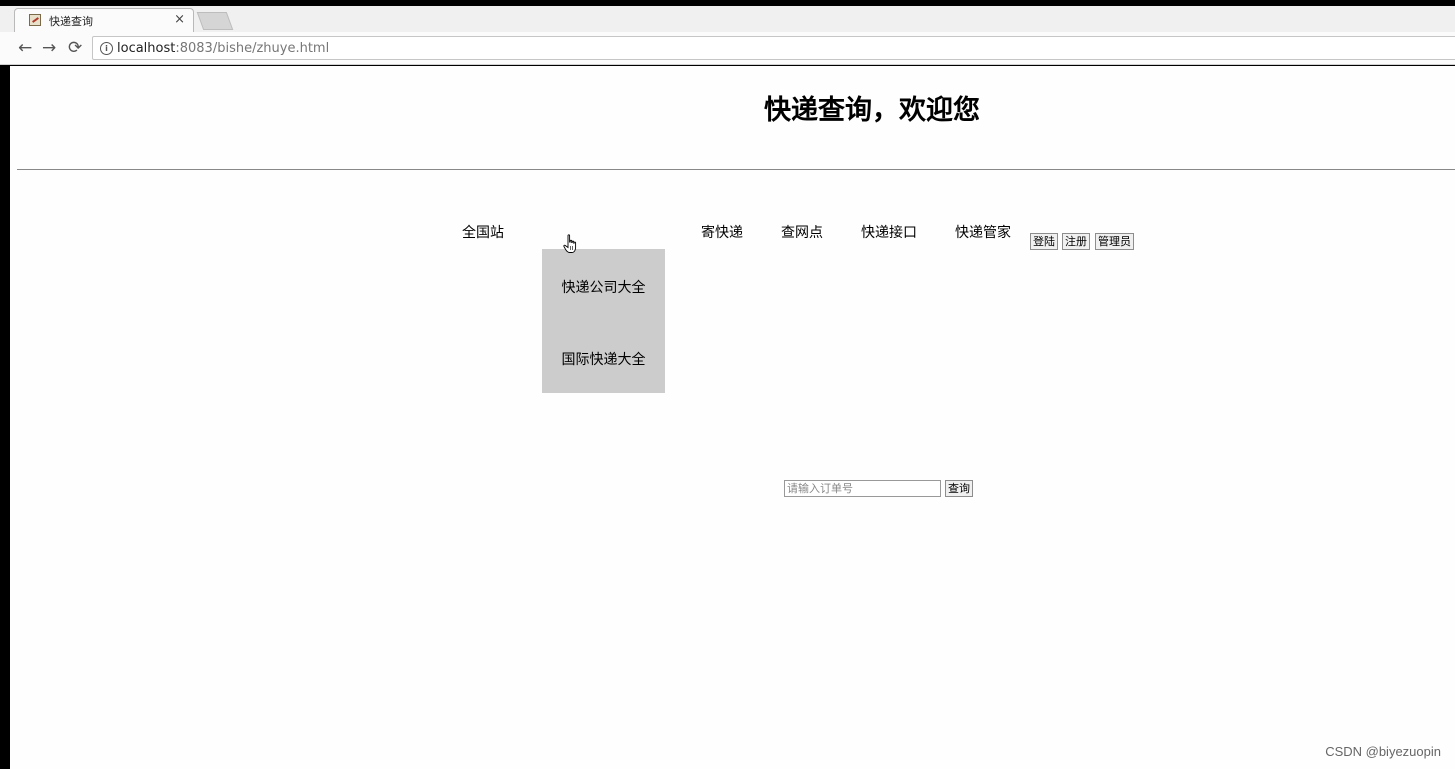  I want to click on url-host: localhost, so click(146, 48).